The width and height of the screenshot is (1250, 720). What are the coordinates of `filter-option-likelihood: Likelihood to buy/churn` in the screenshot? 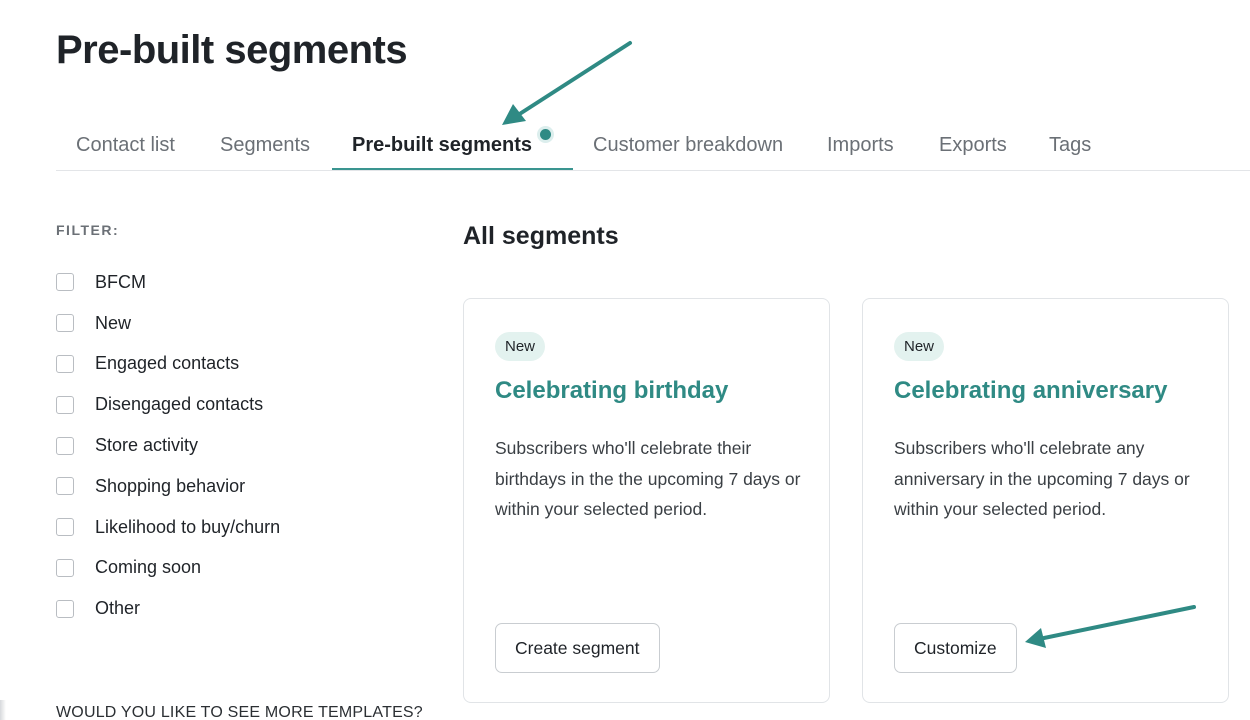 It's located at (168, 527).